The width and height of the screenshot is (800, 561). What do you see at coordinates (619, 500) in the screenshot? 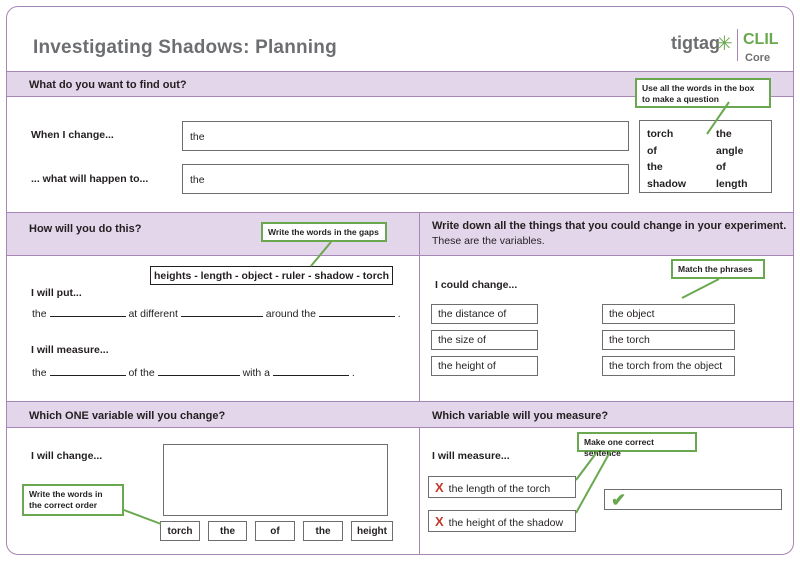
I see `tick-icon: ✔` at bounding box center [619, 500].